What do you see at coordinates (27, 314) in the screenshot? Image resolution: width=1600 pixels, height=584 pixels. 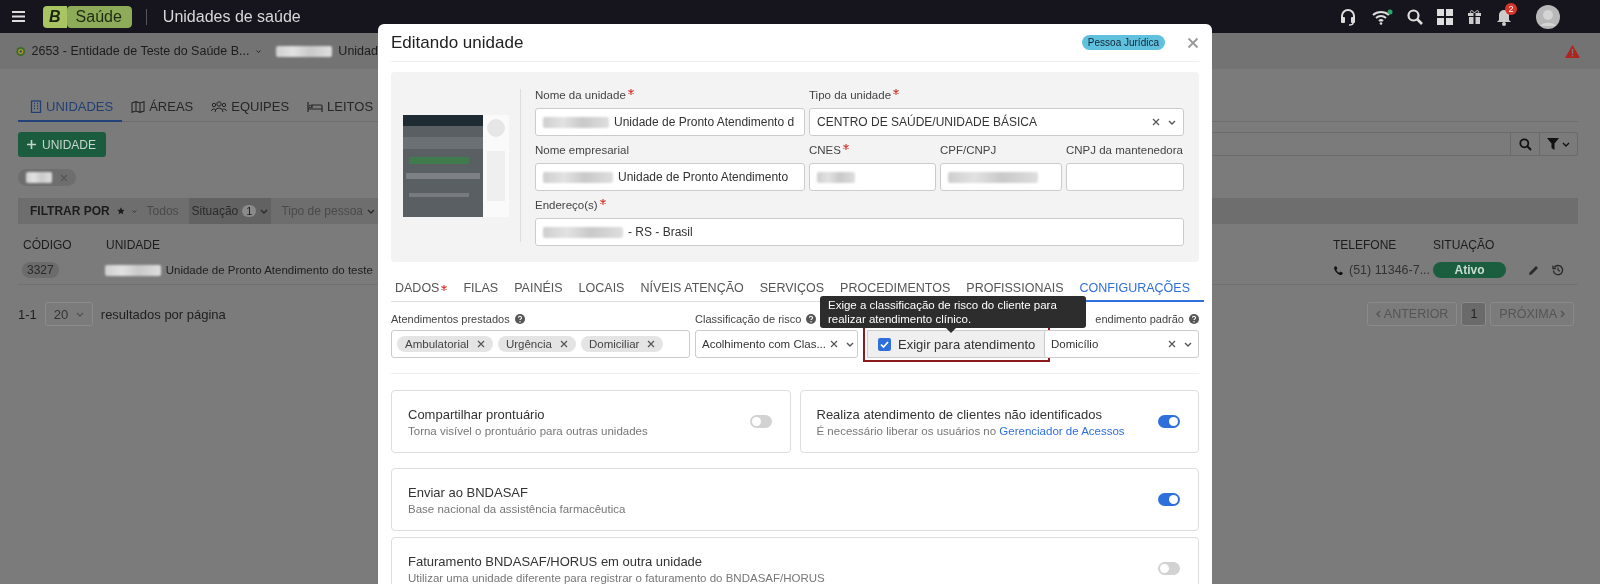 I see `results-range: 1-1` at bounding box center [27, 314].